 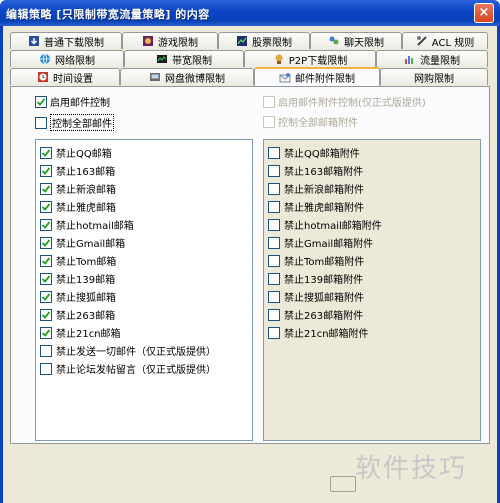 What do you see at coordinates (77, 314) in the screenshot?
I see `list-item: 禁止263邮箱` at bounding box center [77, 314].